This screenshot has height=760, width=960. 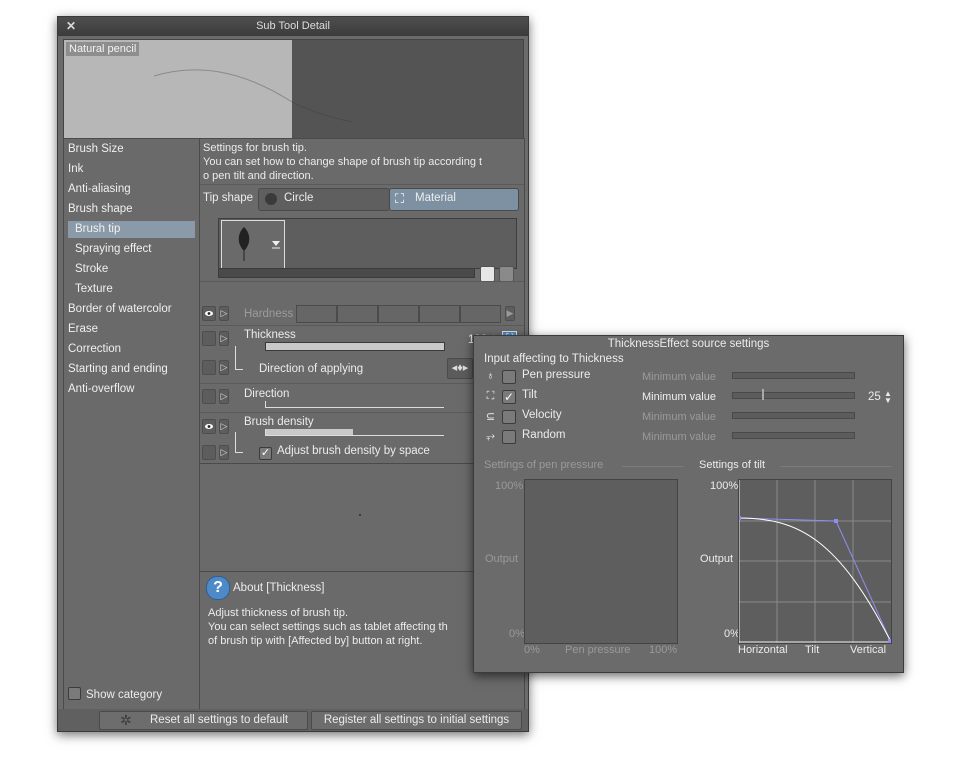 I want to click on category-item: Spraying effect, so click(x=131, y=249).